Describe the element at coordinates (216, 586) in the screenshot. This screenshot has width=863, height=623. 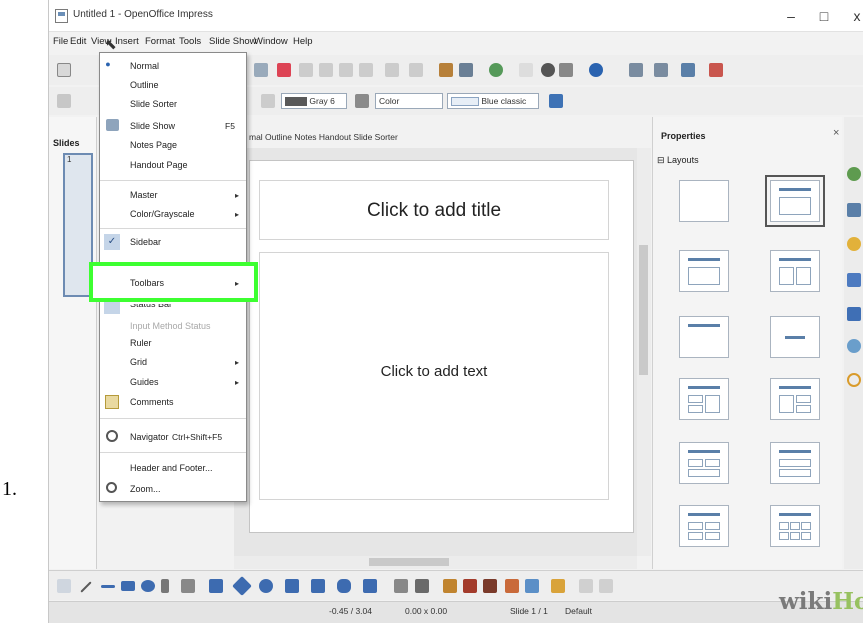
I see `connector-icon` at that location.